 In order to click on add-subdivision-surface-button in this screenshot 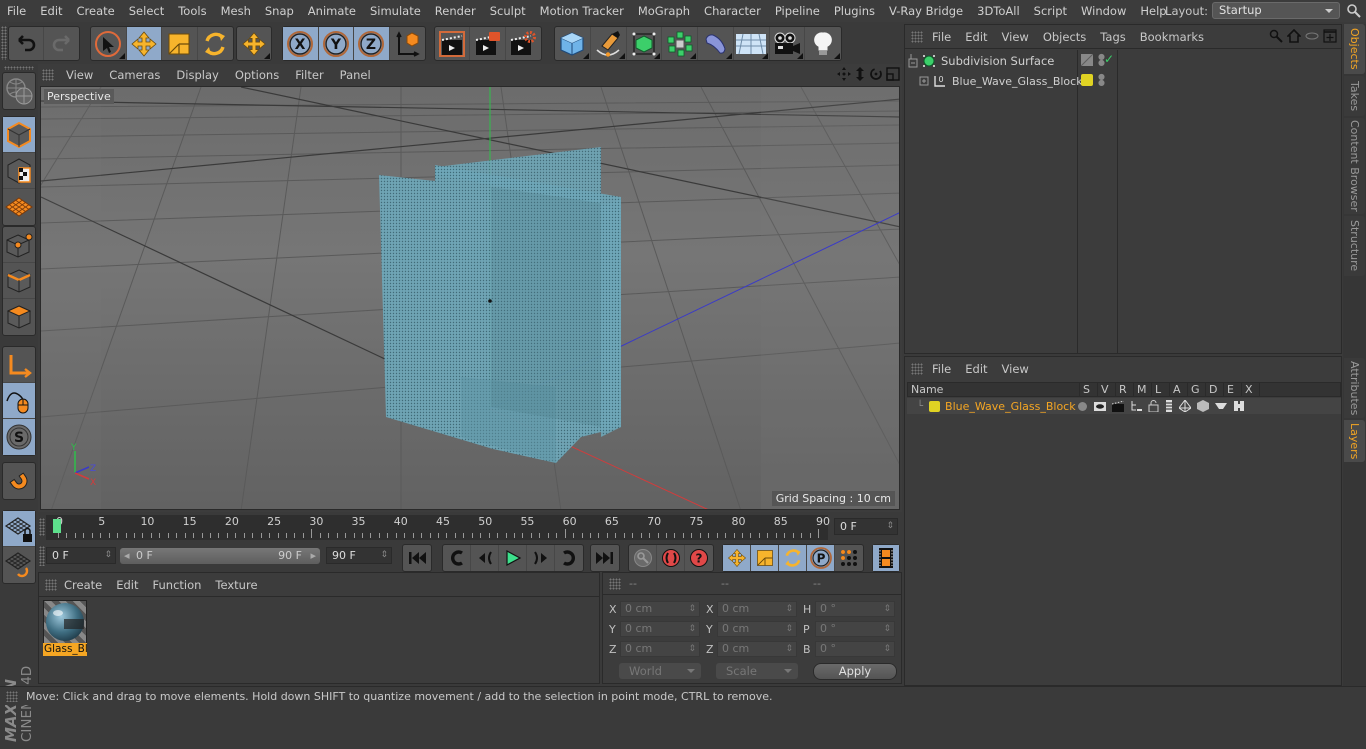, I will do `click(645, 43)`.